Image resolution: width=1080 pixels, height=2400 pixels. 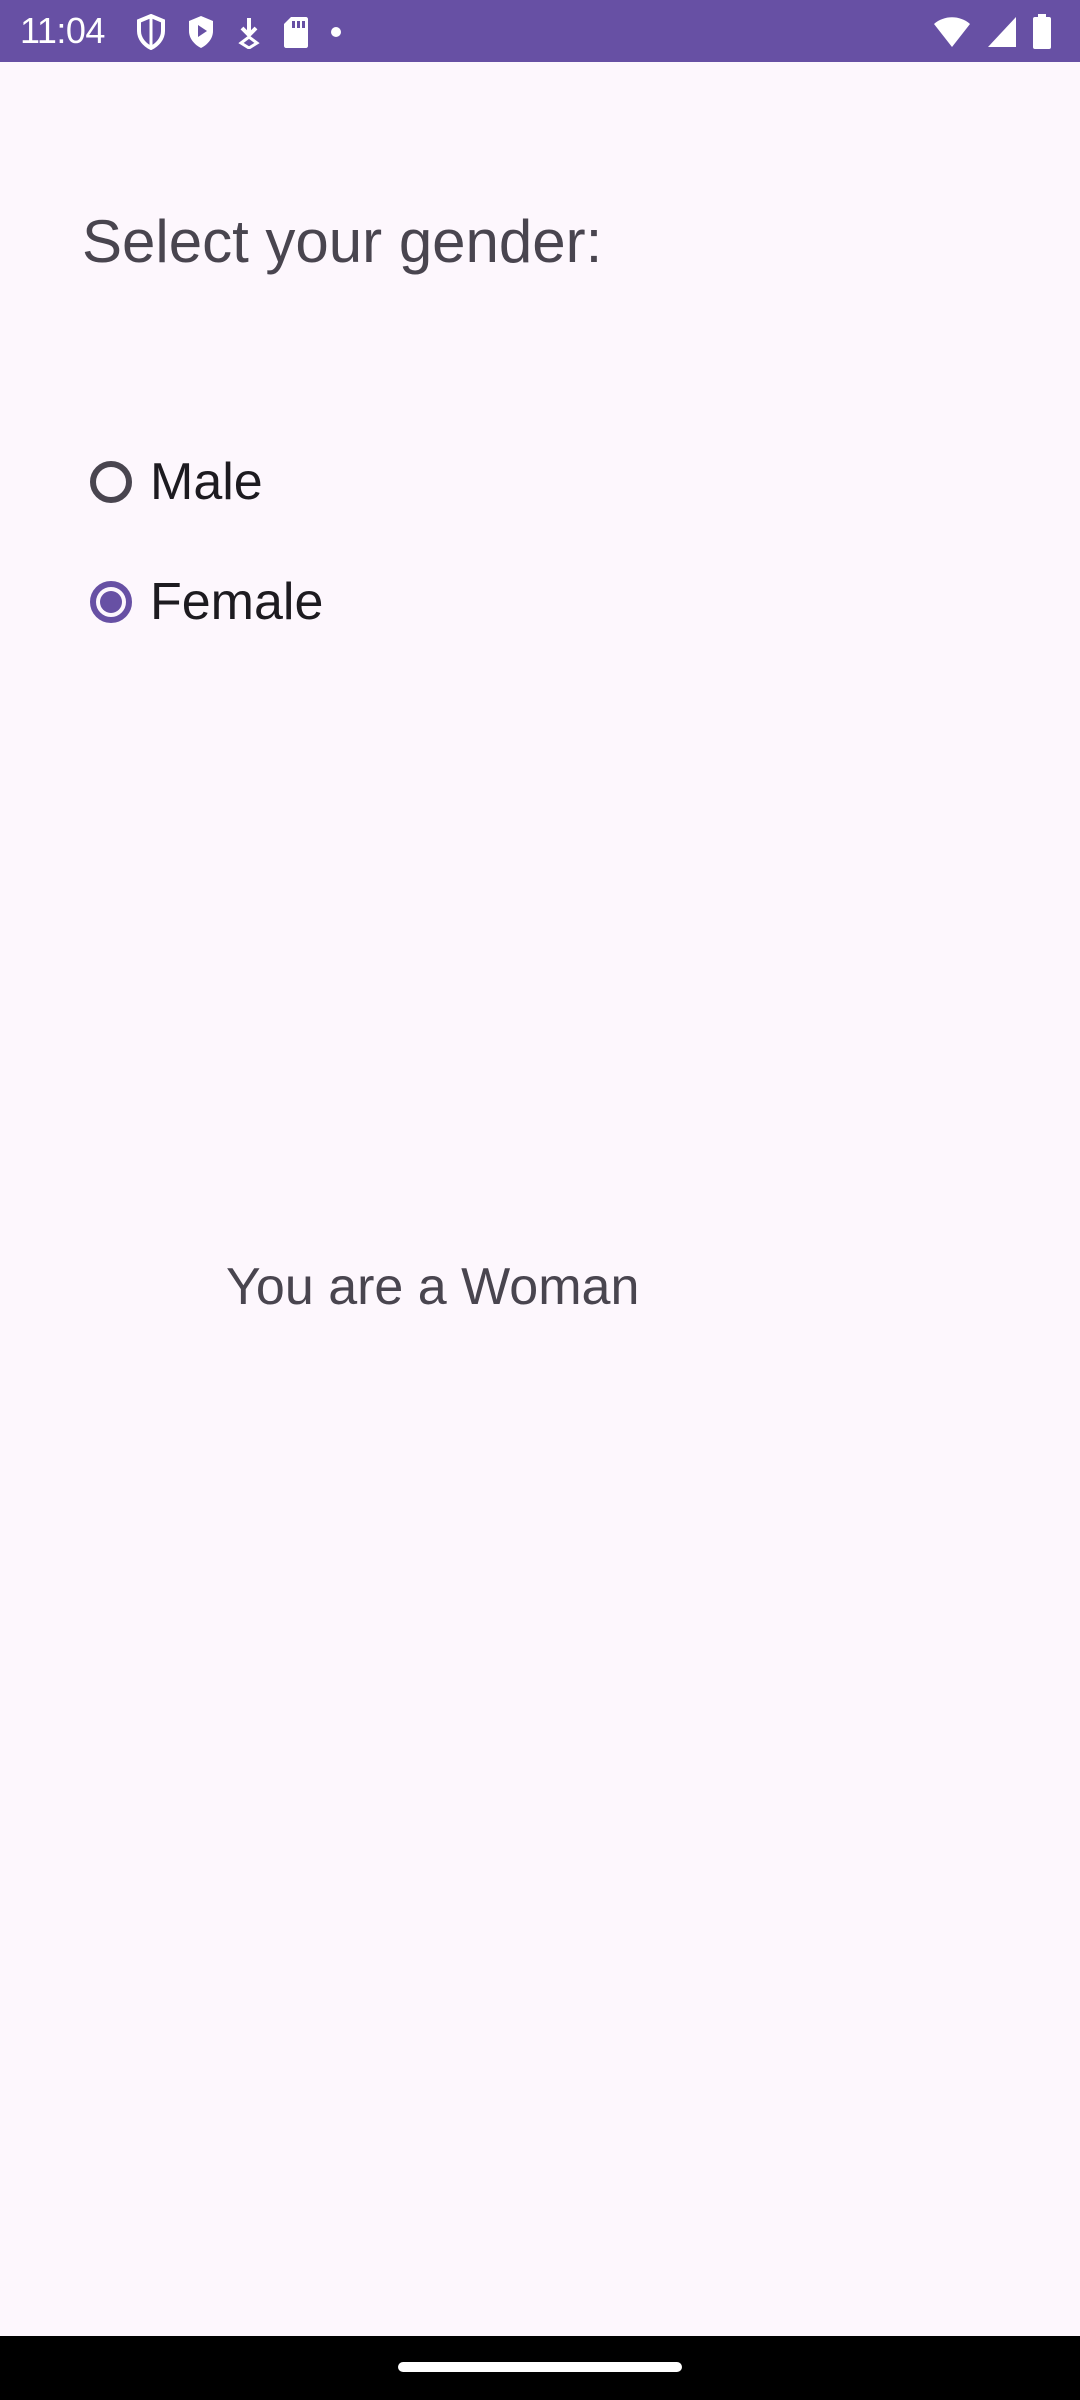 I want to click on status-bar: 11:04, so click(x=540, y=31).